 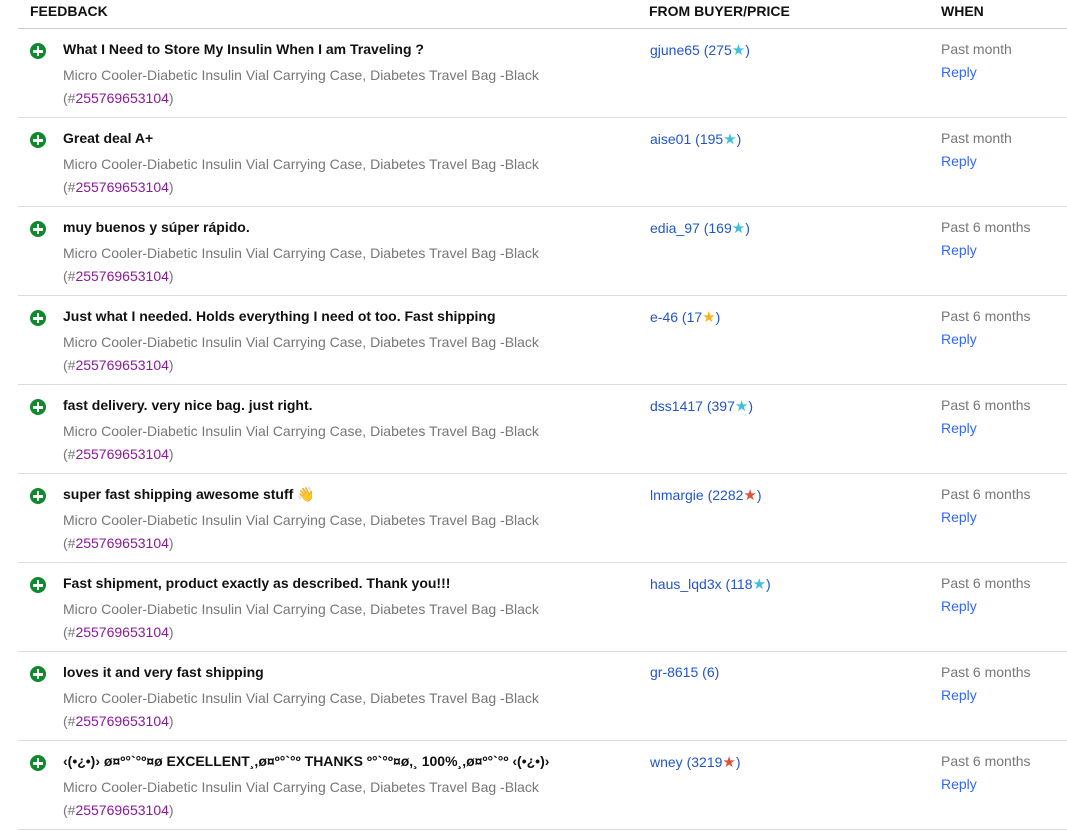 I want to click on buyer-info: lnmargie (2282★), so click(x=706, y=495).